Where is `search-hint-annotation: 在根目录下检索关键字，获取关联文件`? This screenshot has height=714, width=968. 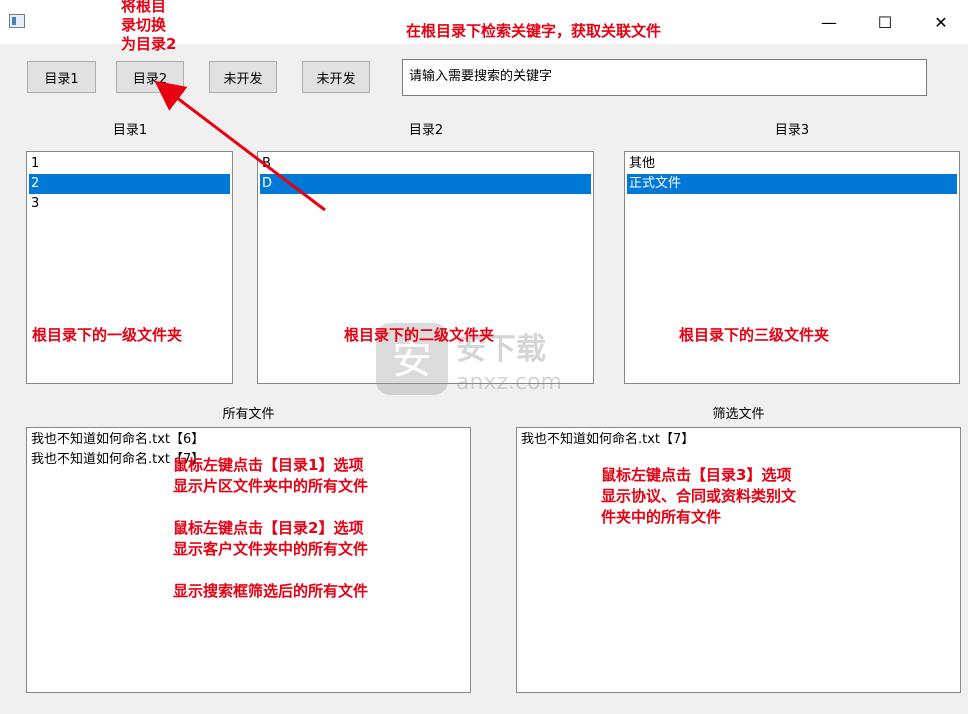
search-hint-annotation: 在根目录下检索关键字，获取关联文件 is located at coordinates (534, 31).